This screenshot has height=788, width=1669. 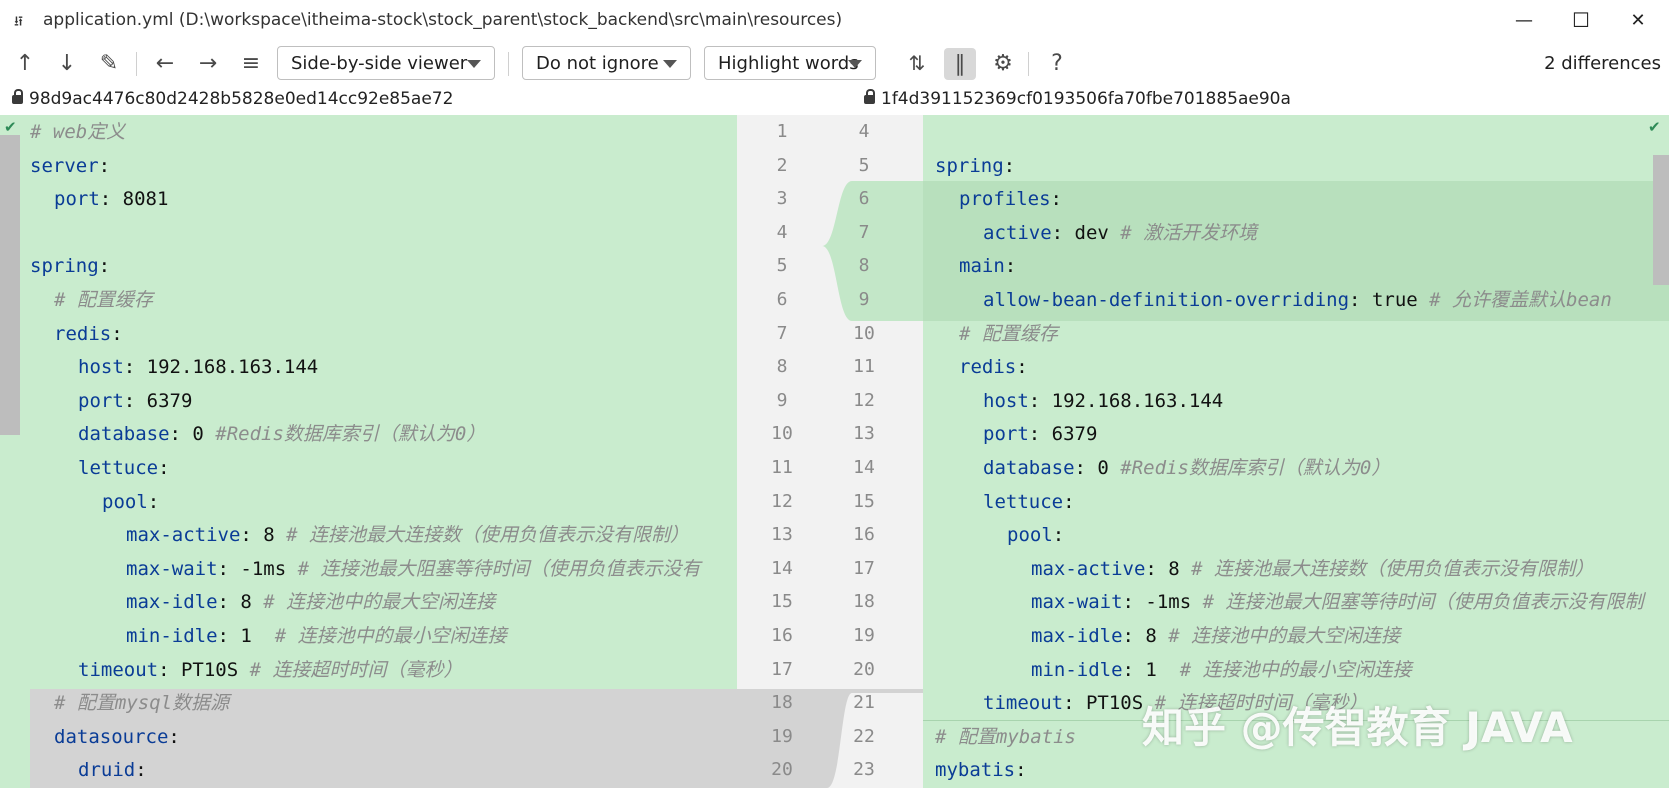 What do you see at coordinates (413, 569) in the screenshot?
I see `code-line: max-wait: -1ms # 连接池最大阻塞等待时间（使用负值表示没有` at bounding box center [413, 569].